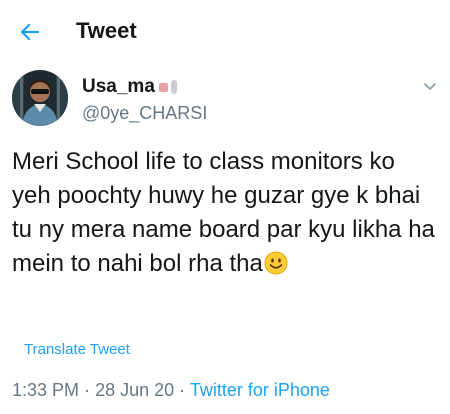 The width and height of the screenshot is (450, 414). Describe the element at coordinates (46, 390) in the screenshot. I see `tweet-time: 1:33 PM` at that location.